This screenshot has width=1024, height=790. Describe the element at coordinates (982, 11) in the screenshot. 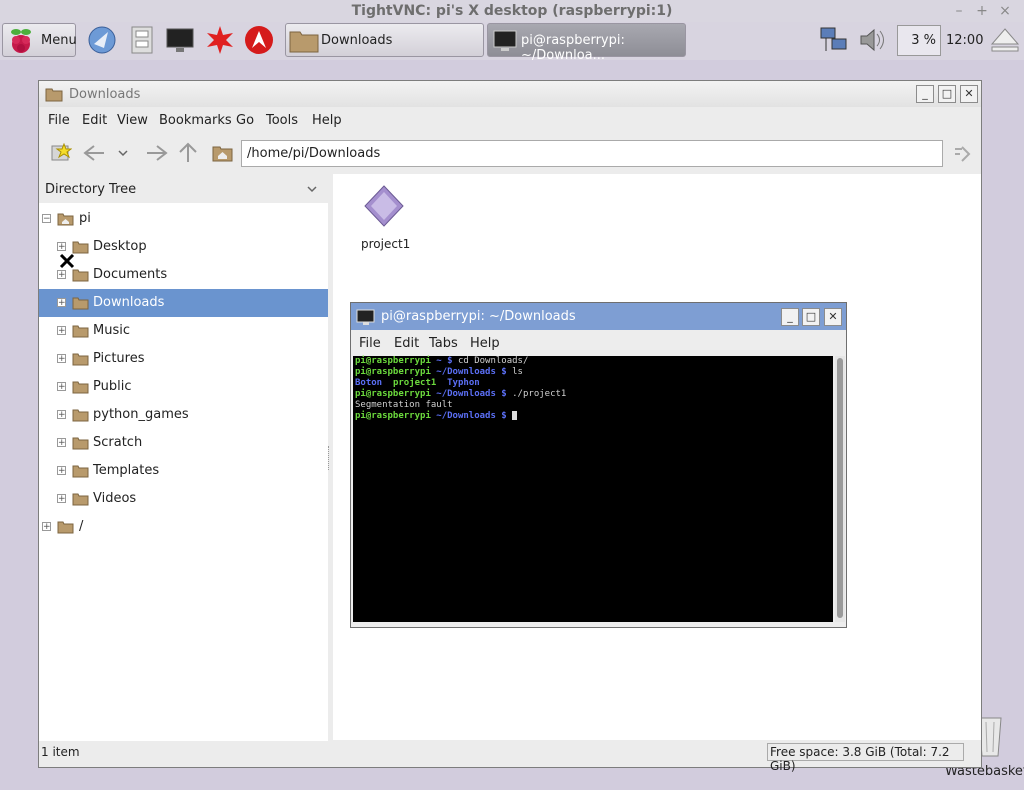

I see `vnc-maximize-button: +` at that location.